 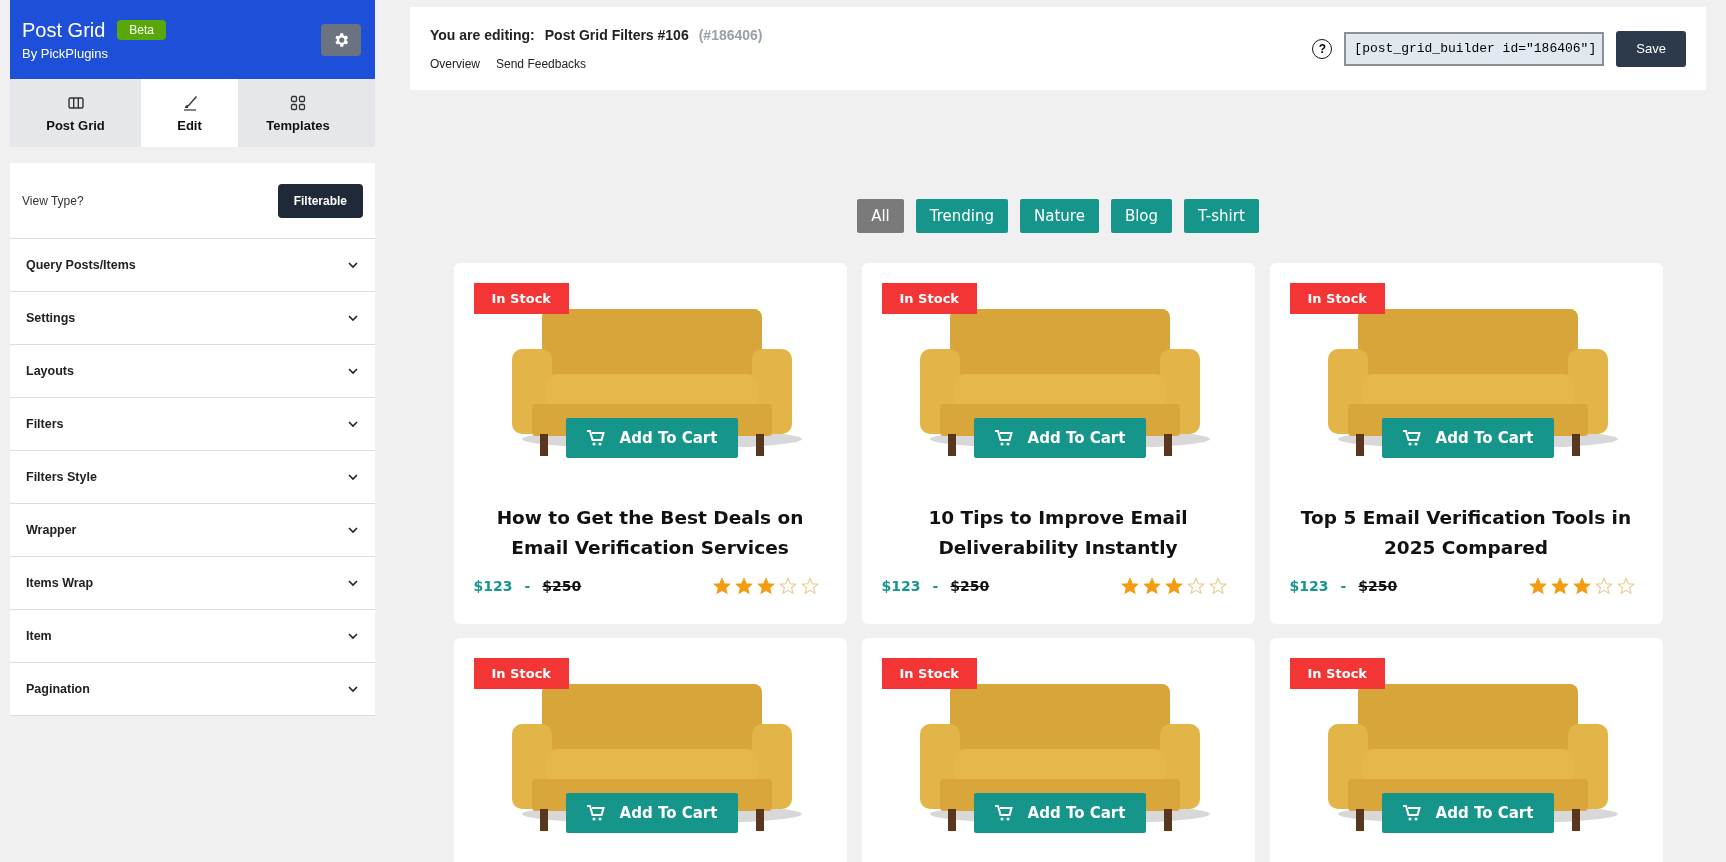 I want to click on accordion-item: Pagination, so click(x=192, y=689).